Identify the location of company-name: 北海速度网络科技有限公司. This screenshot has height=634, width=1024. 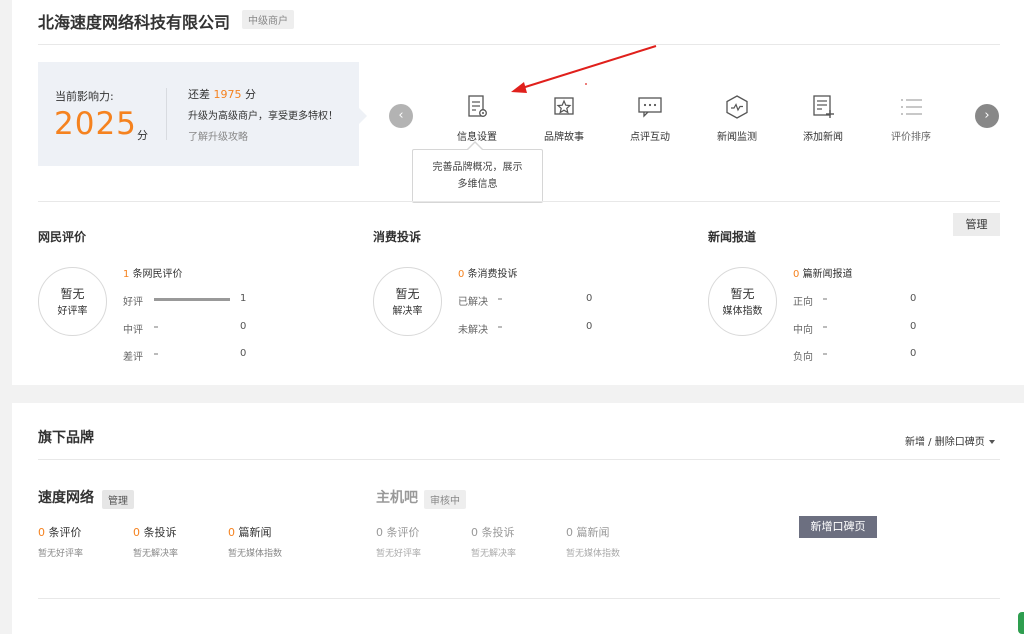
(134, 22).